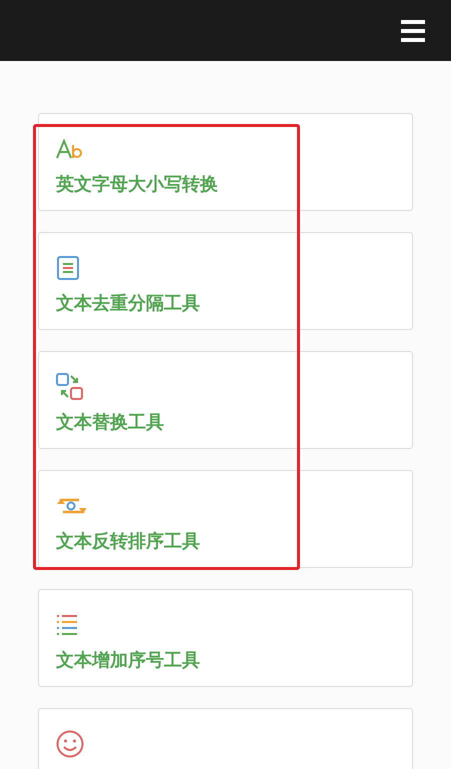 The image size is (451, 769). Describe the element at coordinates (225, 638) in the screenshot. I see `tool-card: 文本增加序号工具` at that location.